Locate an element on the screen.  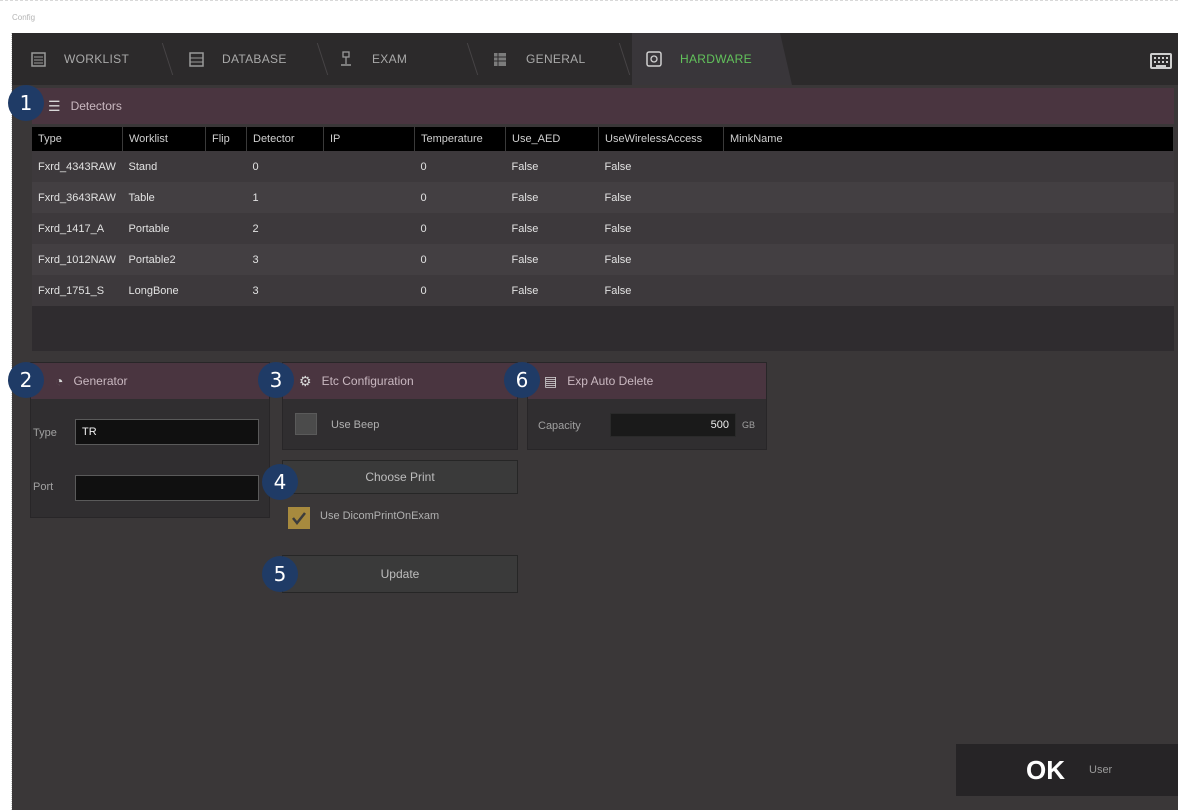
use-dicom-print-label: Use DicomPrintOnExam is located at coordinates (380, 516).